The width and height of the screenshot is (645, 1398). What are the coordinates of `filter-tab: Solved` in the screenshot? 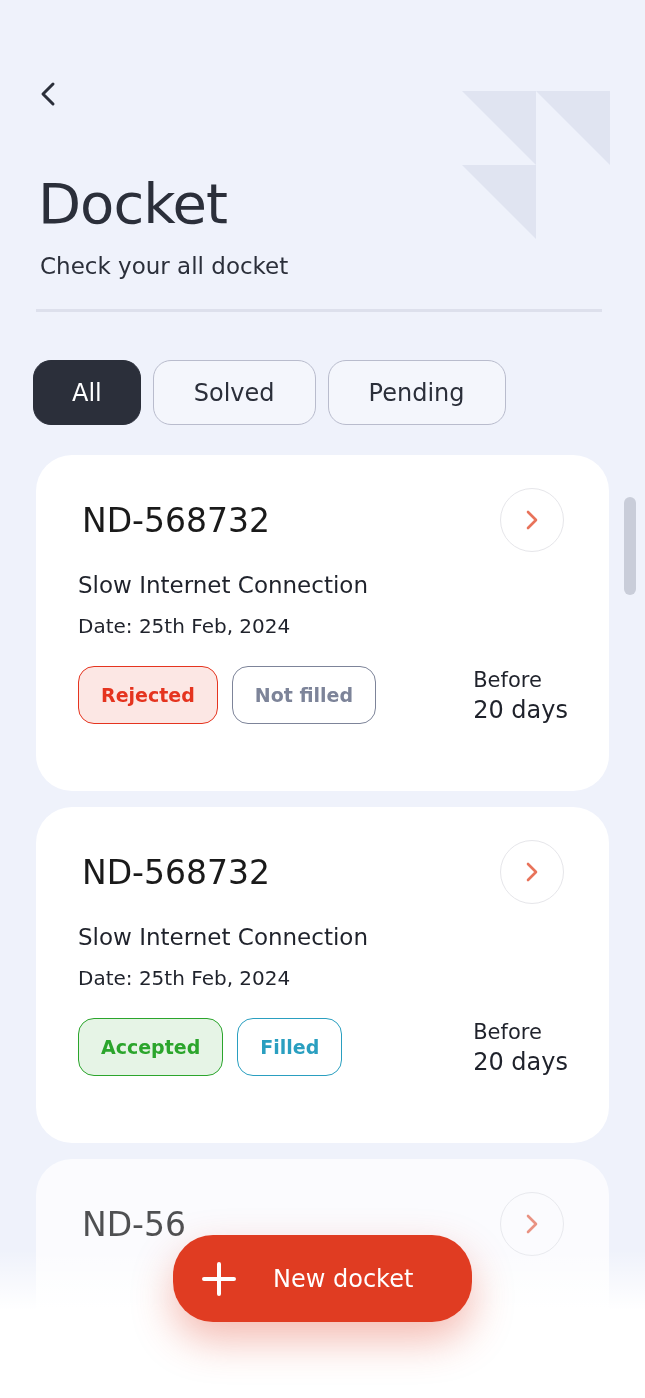 It's located at (234, 392).